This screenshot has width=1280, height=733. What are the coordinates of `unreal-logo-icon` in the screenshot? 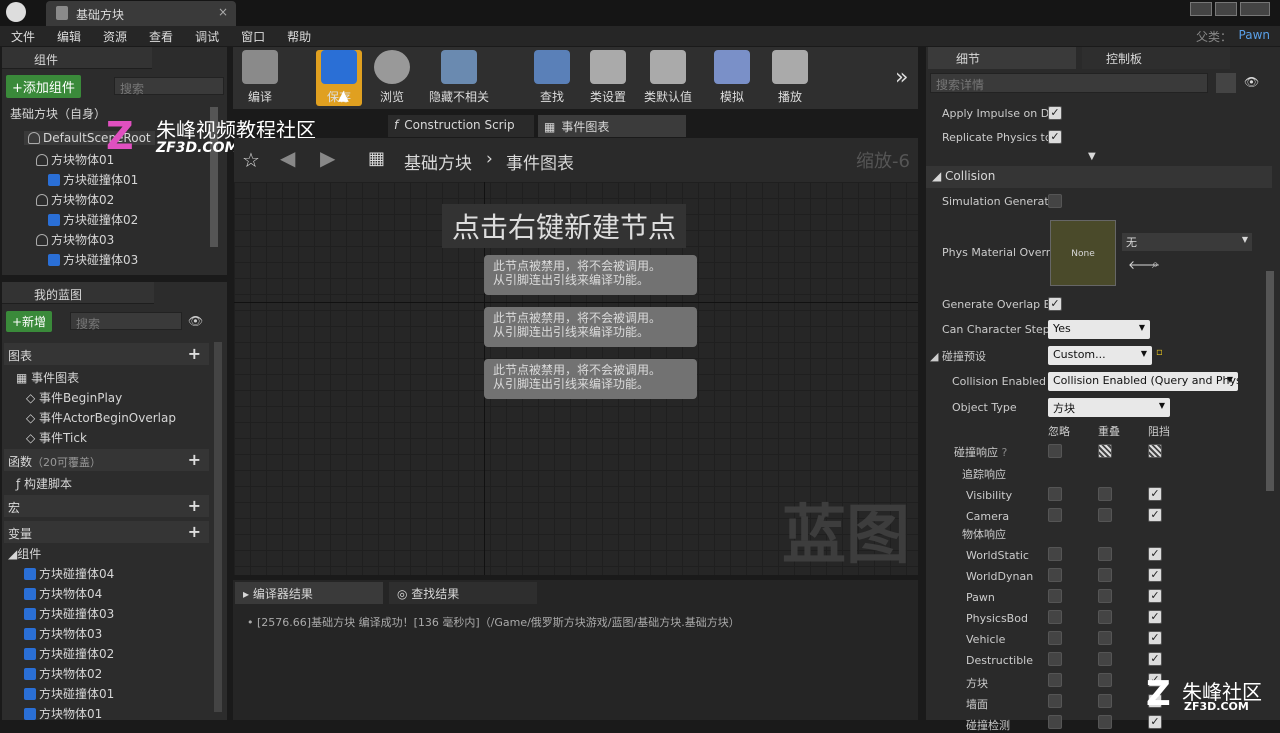 It's located at (16, 12).